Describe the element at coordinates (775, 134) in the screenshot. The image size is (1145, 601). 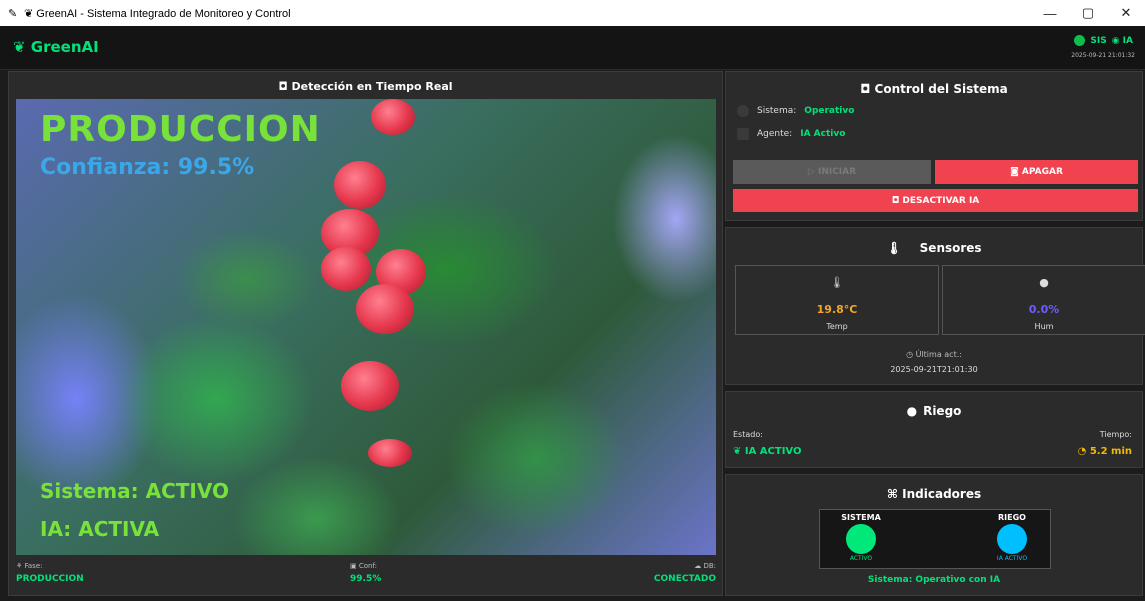
I see `agent-label: Agente:` at that location.